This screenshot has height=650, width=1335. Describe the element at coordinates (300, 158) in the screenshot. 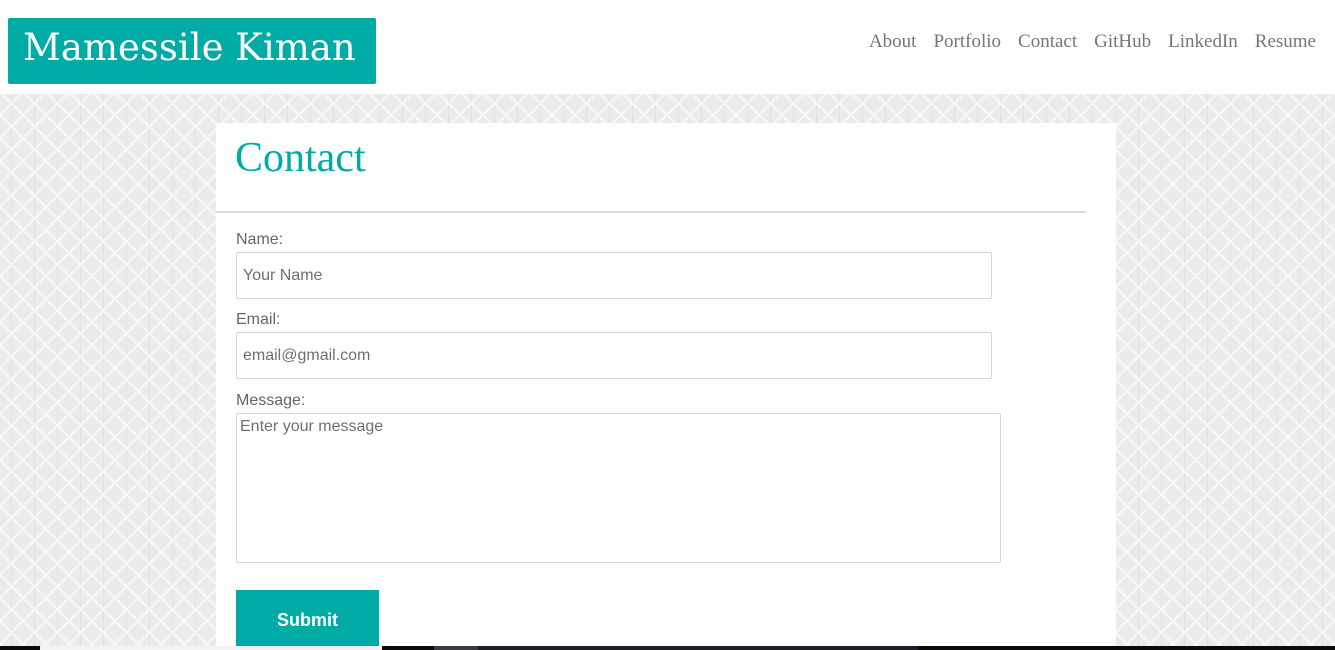

I see `page-title: Contact` at that location.